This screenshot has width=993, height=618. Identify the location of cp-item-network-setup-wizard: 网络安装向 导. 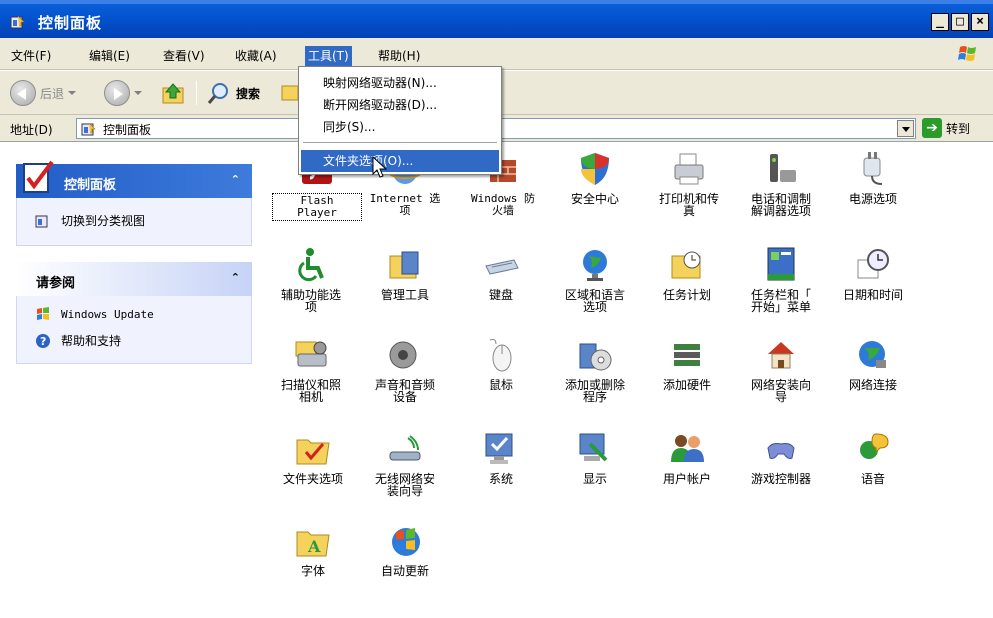
(781, 369).